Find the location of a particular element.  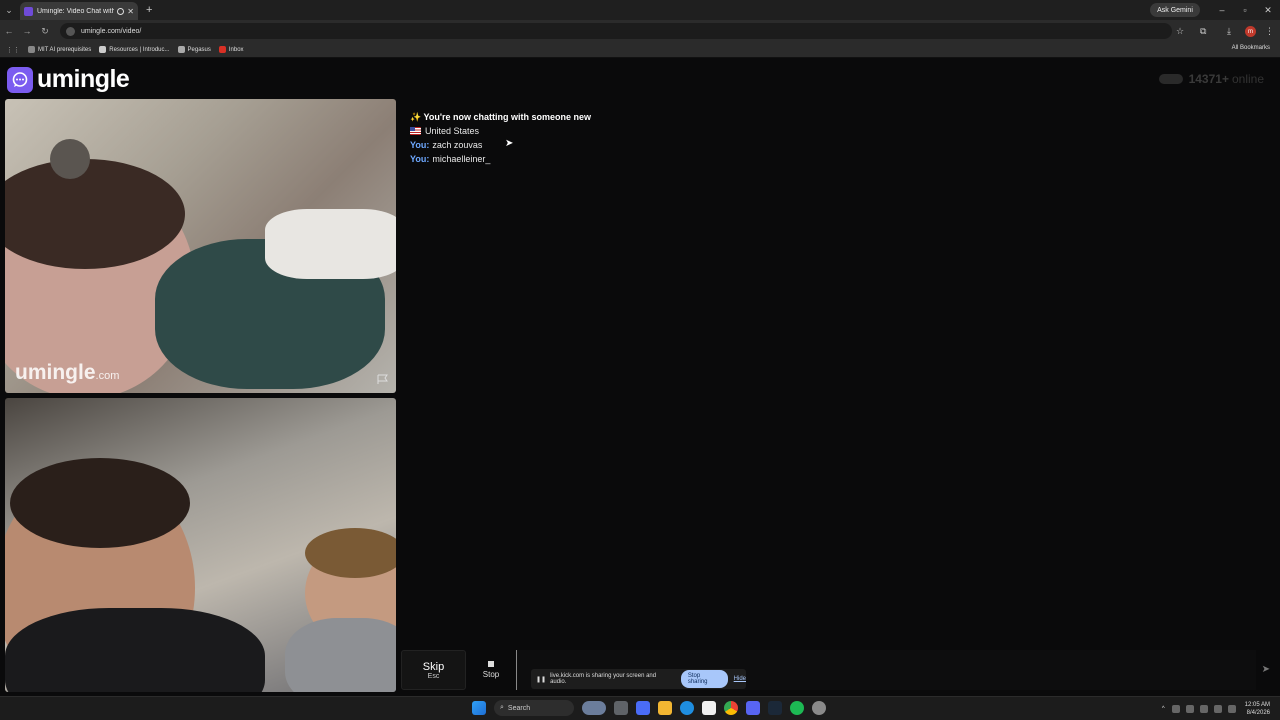

back-icon: ← is located at coordinates (9, 31).